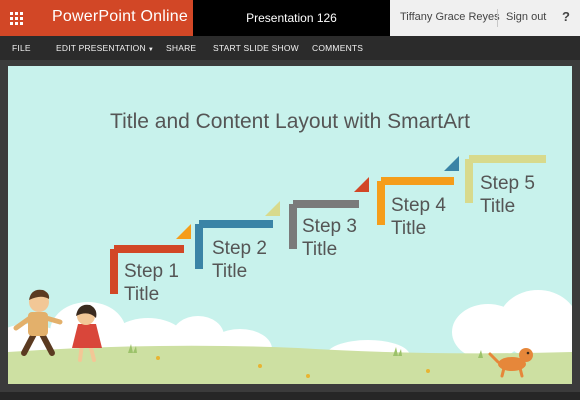 The image size is (580, 400). What do you see at coordinates (290, 122) in the screenshot?
I see `slide-title: Title and Content Layout with SmartArt` at bounding box center [290, 122].